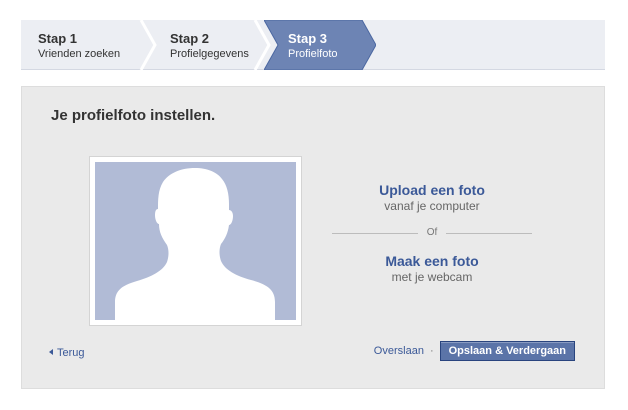 The height and width of the screenshot is (410, 628). Describe the element at coordinates (308, 38) in the screenshot. I see `step-3-title: Stap 3` at that location.